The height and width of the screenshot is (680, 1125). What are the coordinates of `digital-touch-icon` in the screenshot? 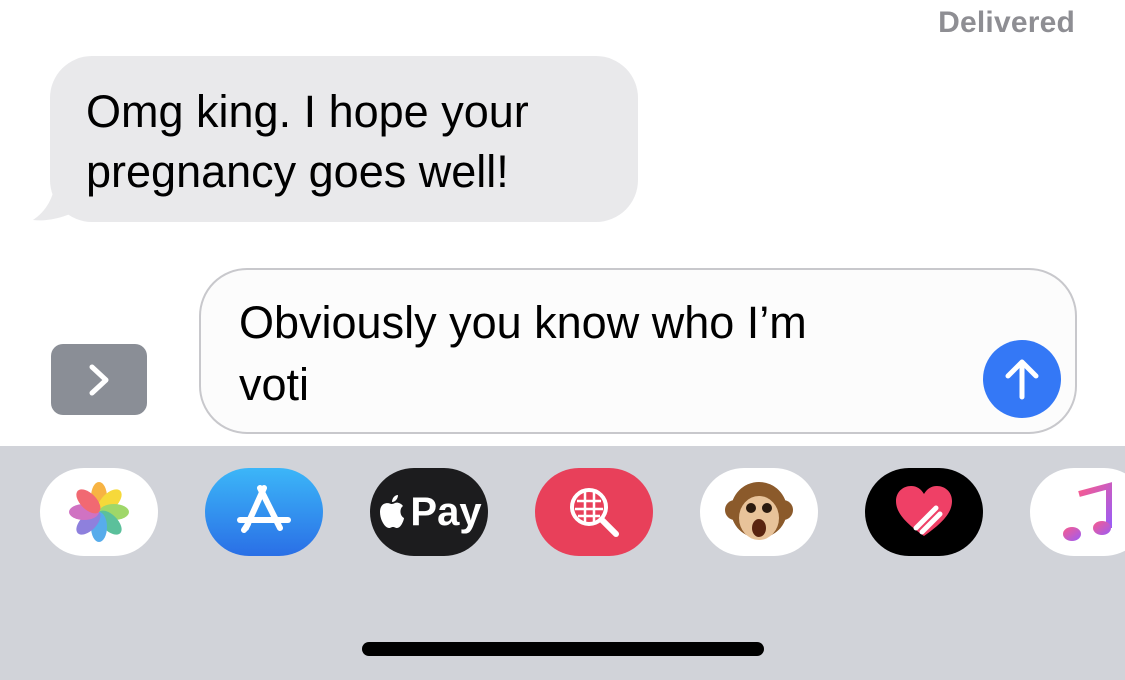 It's located at (924, 511).